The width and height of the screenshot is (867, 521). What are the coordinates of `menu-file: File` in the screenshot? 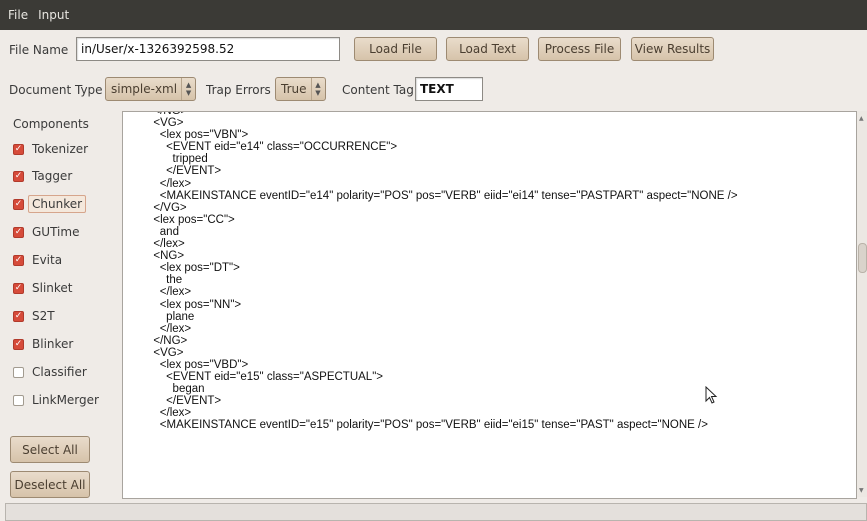 It's located at (17, 15).